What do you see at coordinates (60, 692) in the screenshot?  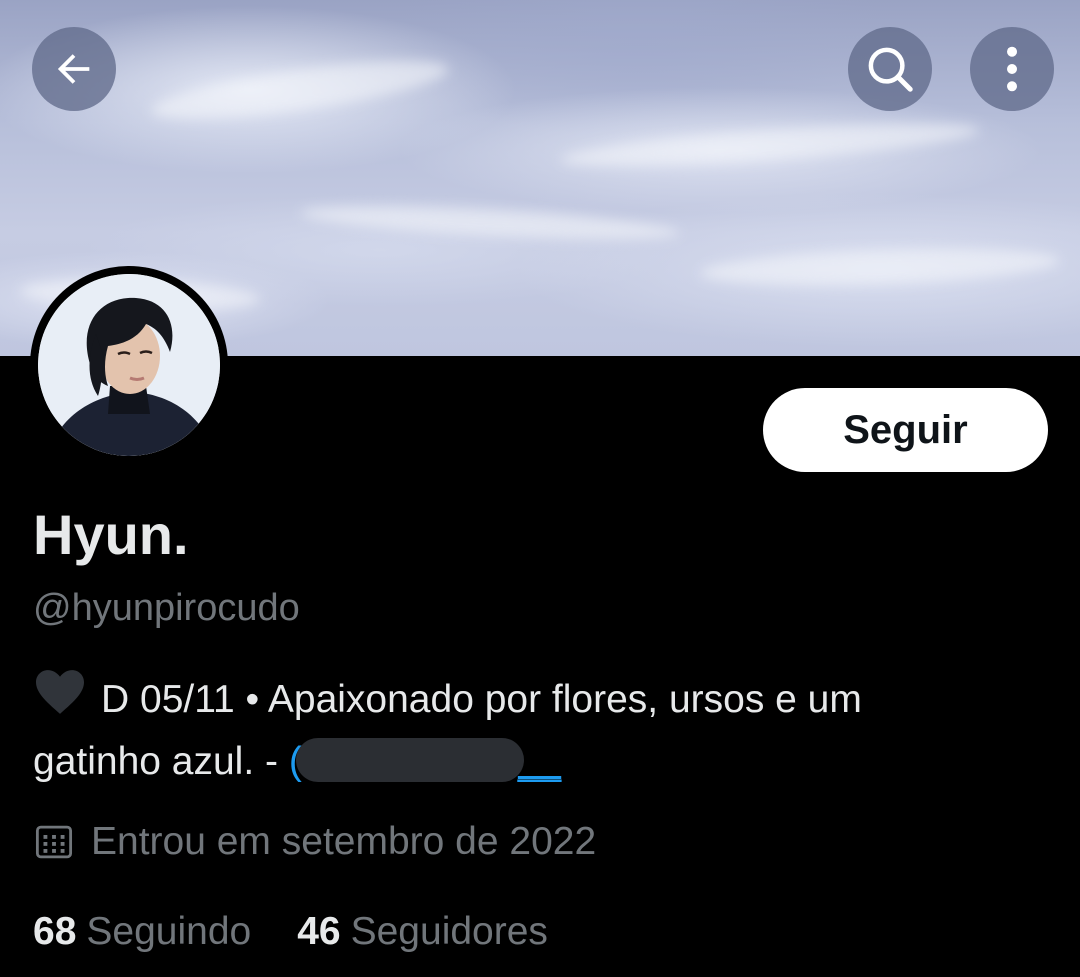 I see `black-heart-icon` at bounding box center [60, 692].